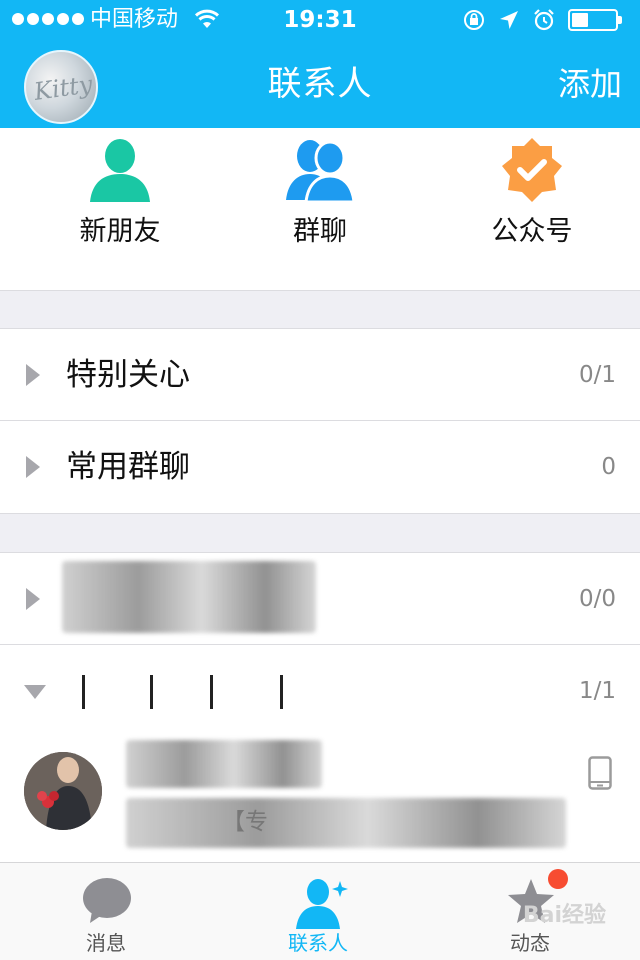  I want to click on group-row-frequent-groups: 常用群聊 0, so click(320, 467).